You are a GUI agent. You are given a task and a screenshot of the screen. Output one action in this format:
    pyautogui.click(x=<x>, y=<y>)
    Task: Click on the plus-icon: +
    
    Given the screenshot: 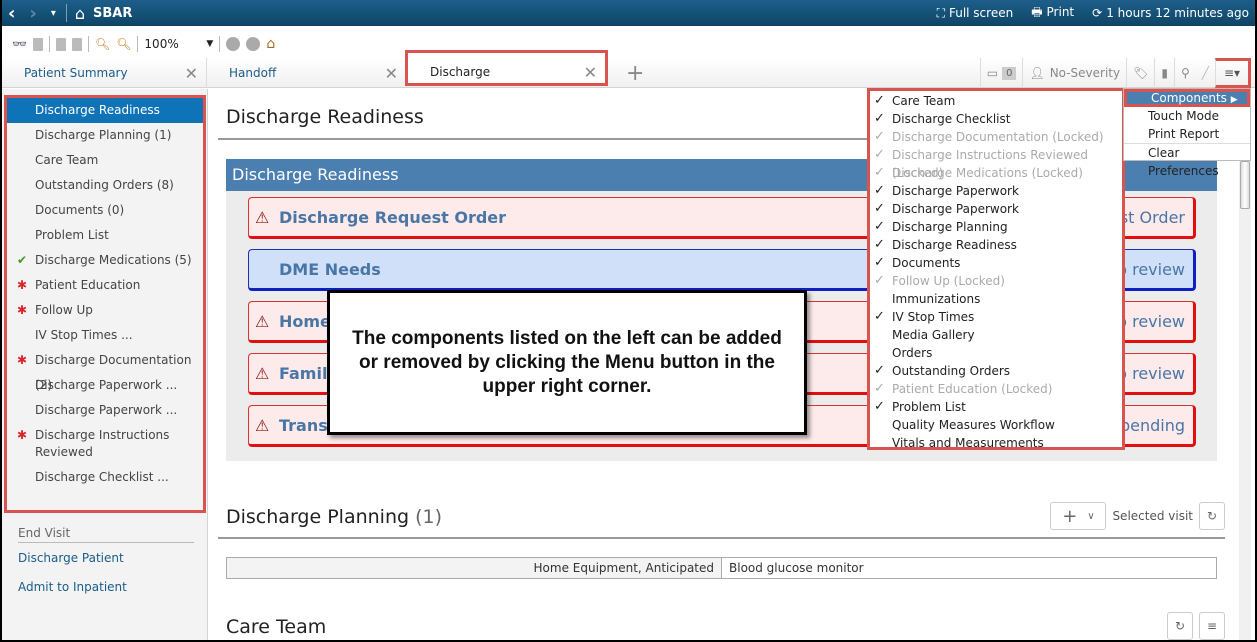 What is the action you would take?
    pyautogui.click(x=635, y=73)
    